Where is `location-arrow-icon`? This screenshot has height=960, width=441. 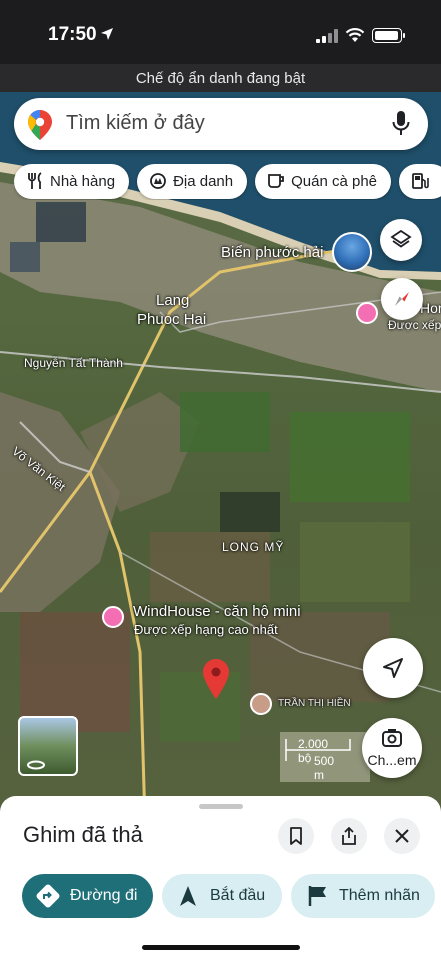 location-arrow-icon is located at coordinates (107, 34).